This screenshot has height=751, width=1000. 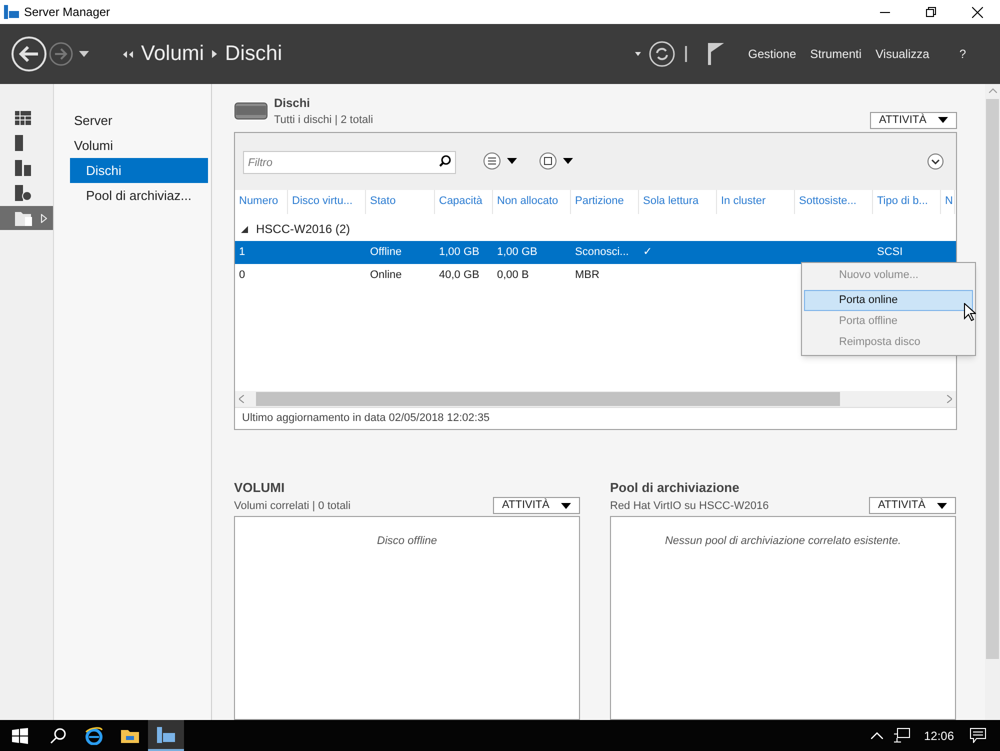 What do you see at coordinates (19, 143) in the screenshot?
I see `server-icon` at bounding box center [19, 143].